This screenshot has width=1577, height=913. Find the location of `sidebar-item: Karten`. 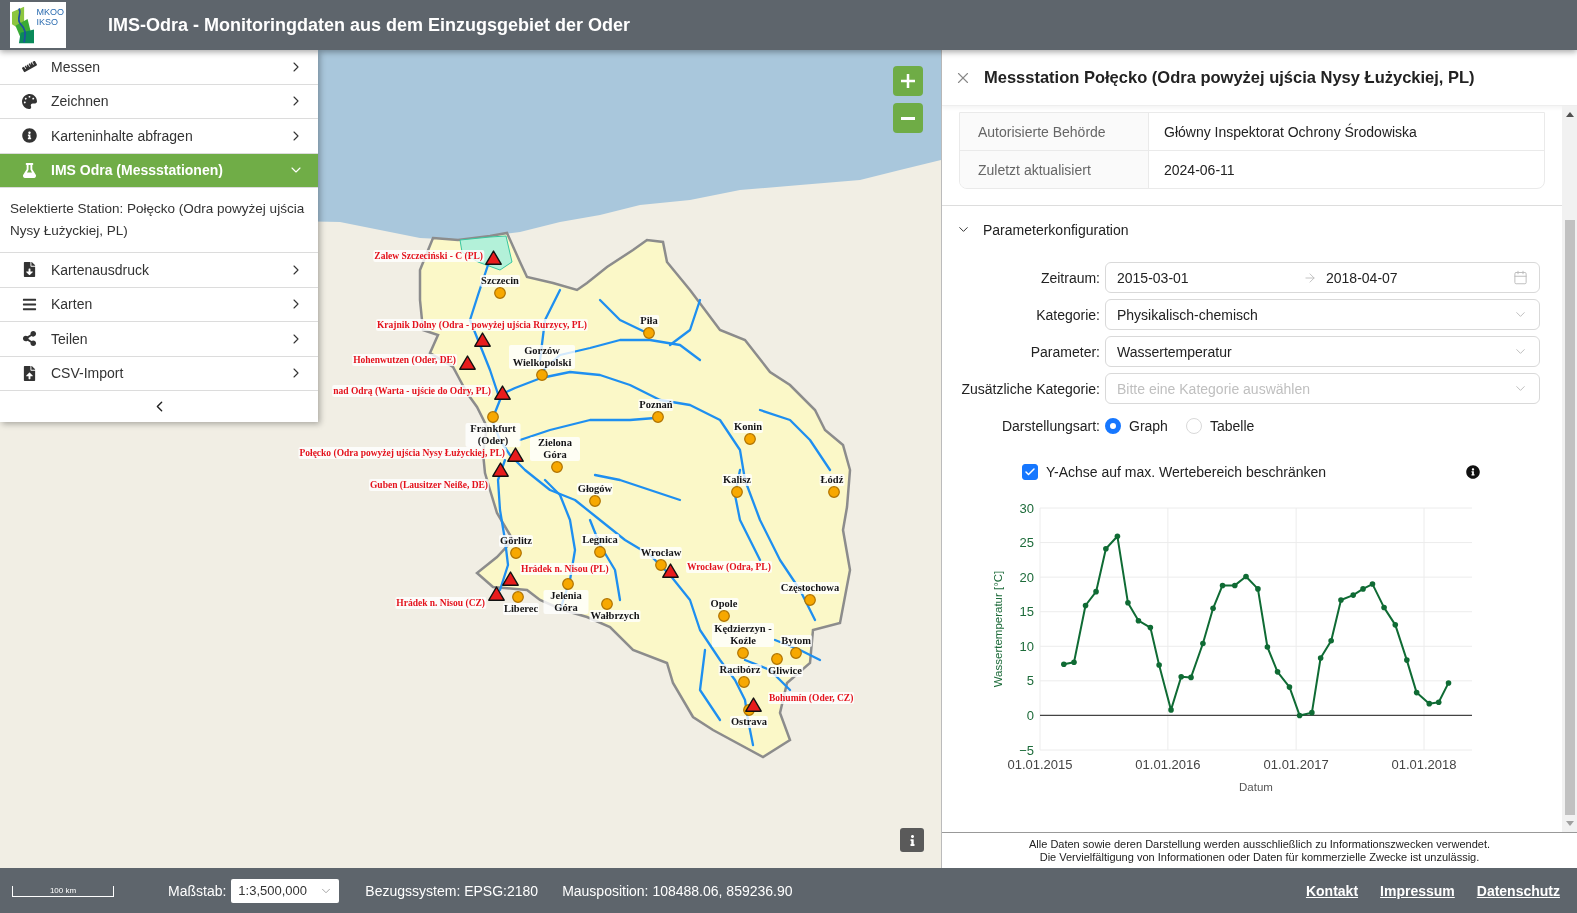

sidebar-item: Karten is located at coordinates (159, 304).